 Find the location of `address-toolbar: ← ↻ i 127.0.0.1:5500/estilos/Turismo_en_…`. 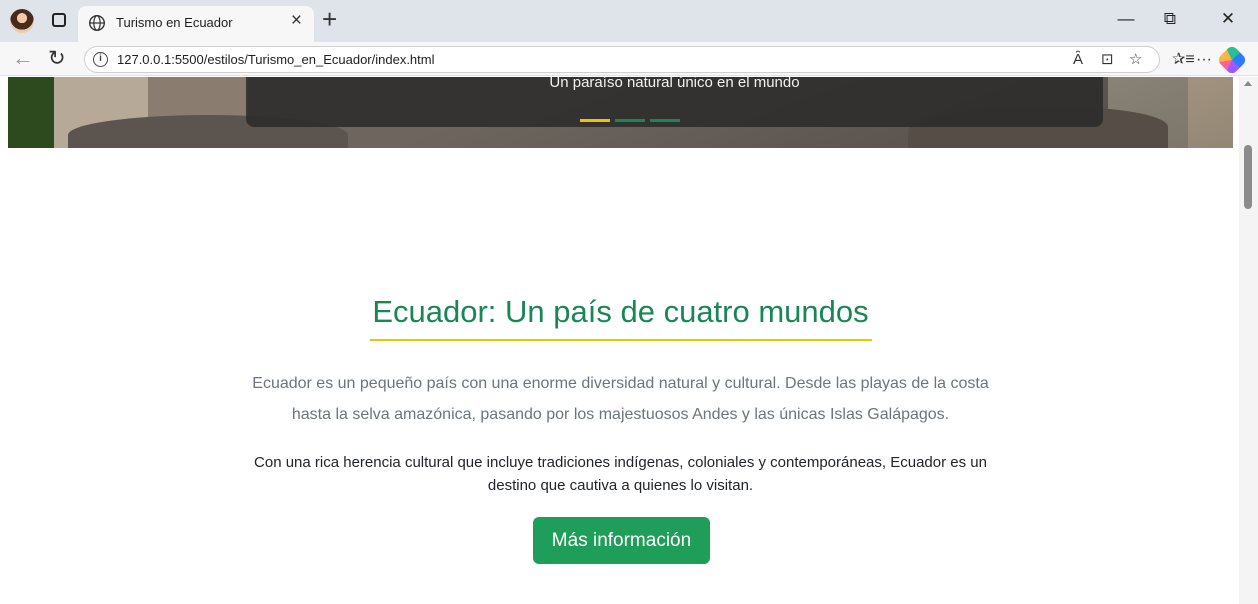

address-toolbar: ← ↻ i 127.0.0.1:5500/estilos/Turismo_en_… is located at coordinates (629, 59).